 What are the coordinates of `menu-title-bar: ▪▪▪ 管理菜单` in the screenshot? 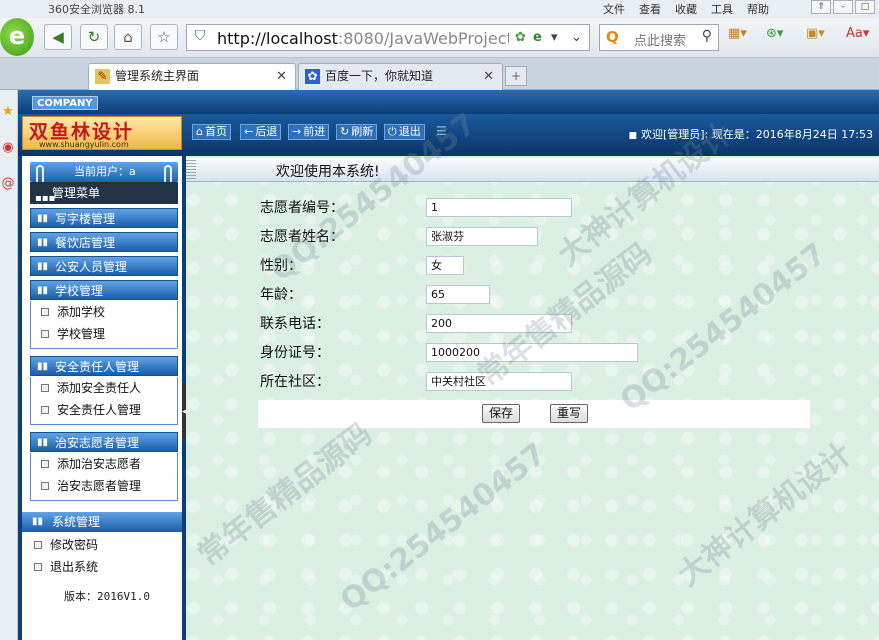 It's located at (104, 193).